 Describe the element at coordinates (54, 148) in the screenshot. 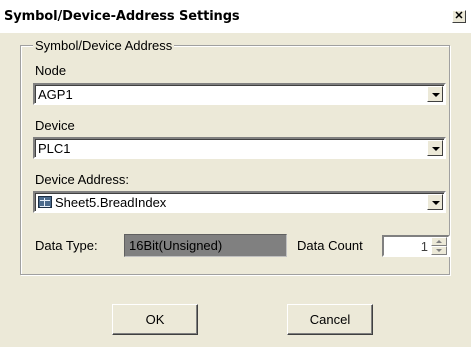

I see `device-value: PLC1` at that location.